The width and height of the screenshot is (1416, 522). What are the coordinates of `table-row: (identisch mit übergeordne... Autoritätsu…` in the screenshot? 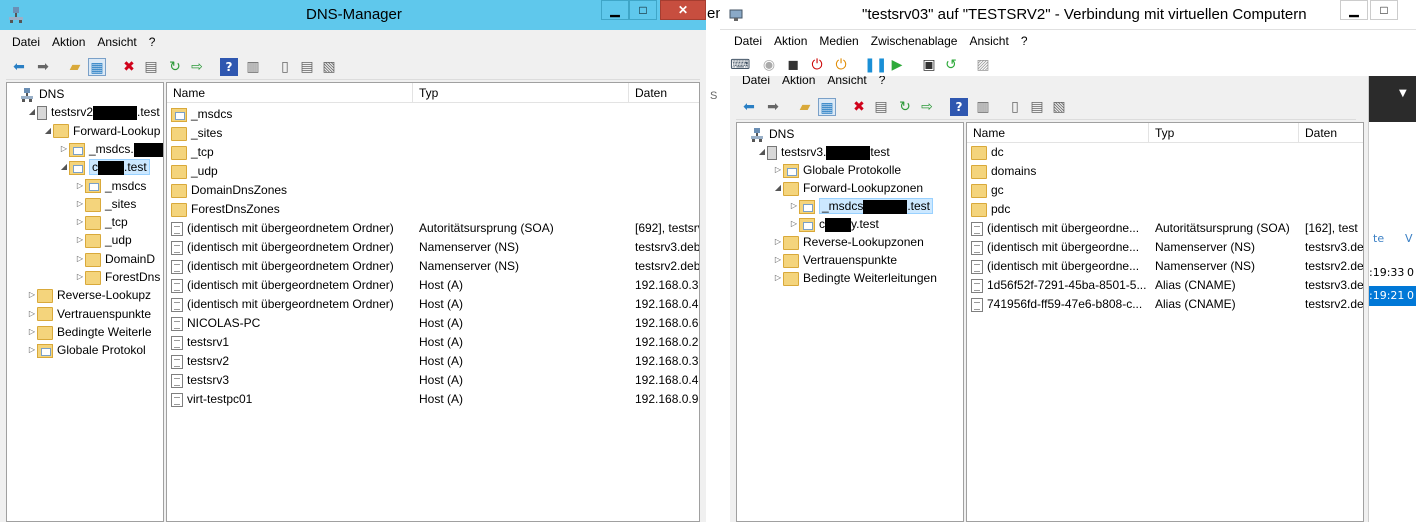 It's located at (1165, 228).